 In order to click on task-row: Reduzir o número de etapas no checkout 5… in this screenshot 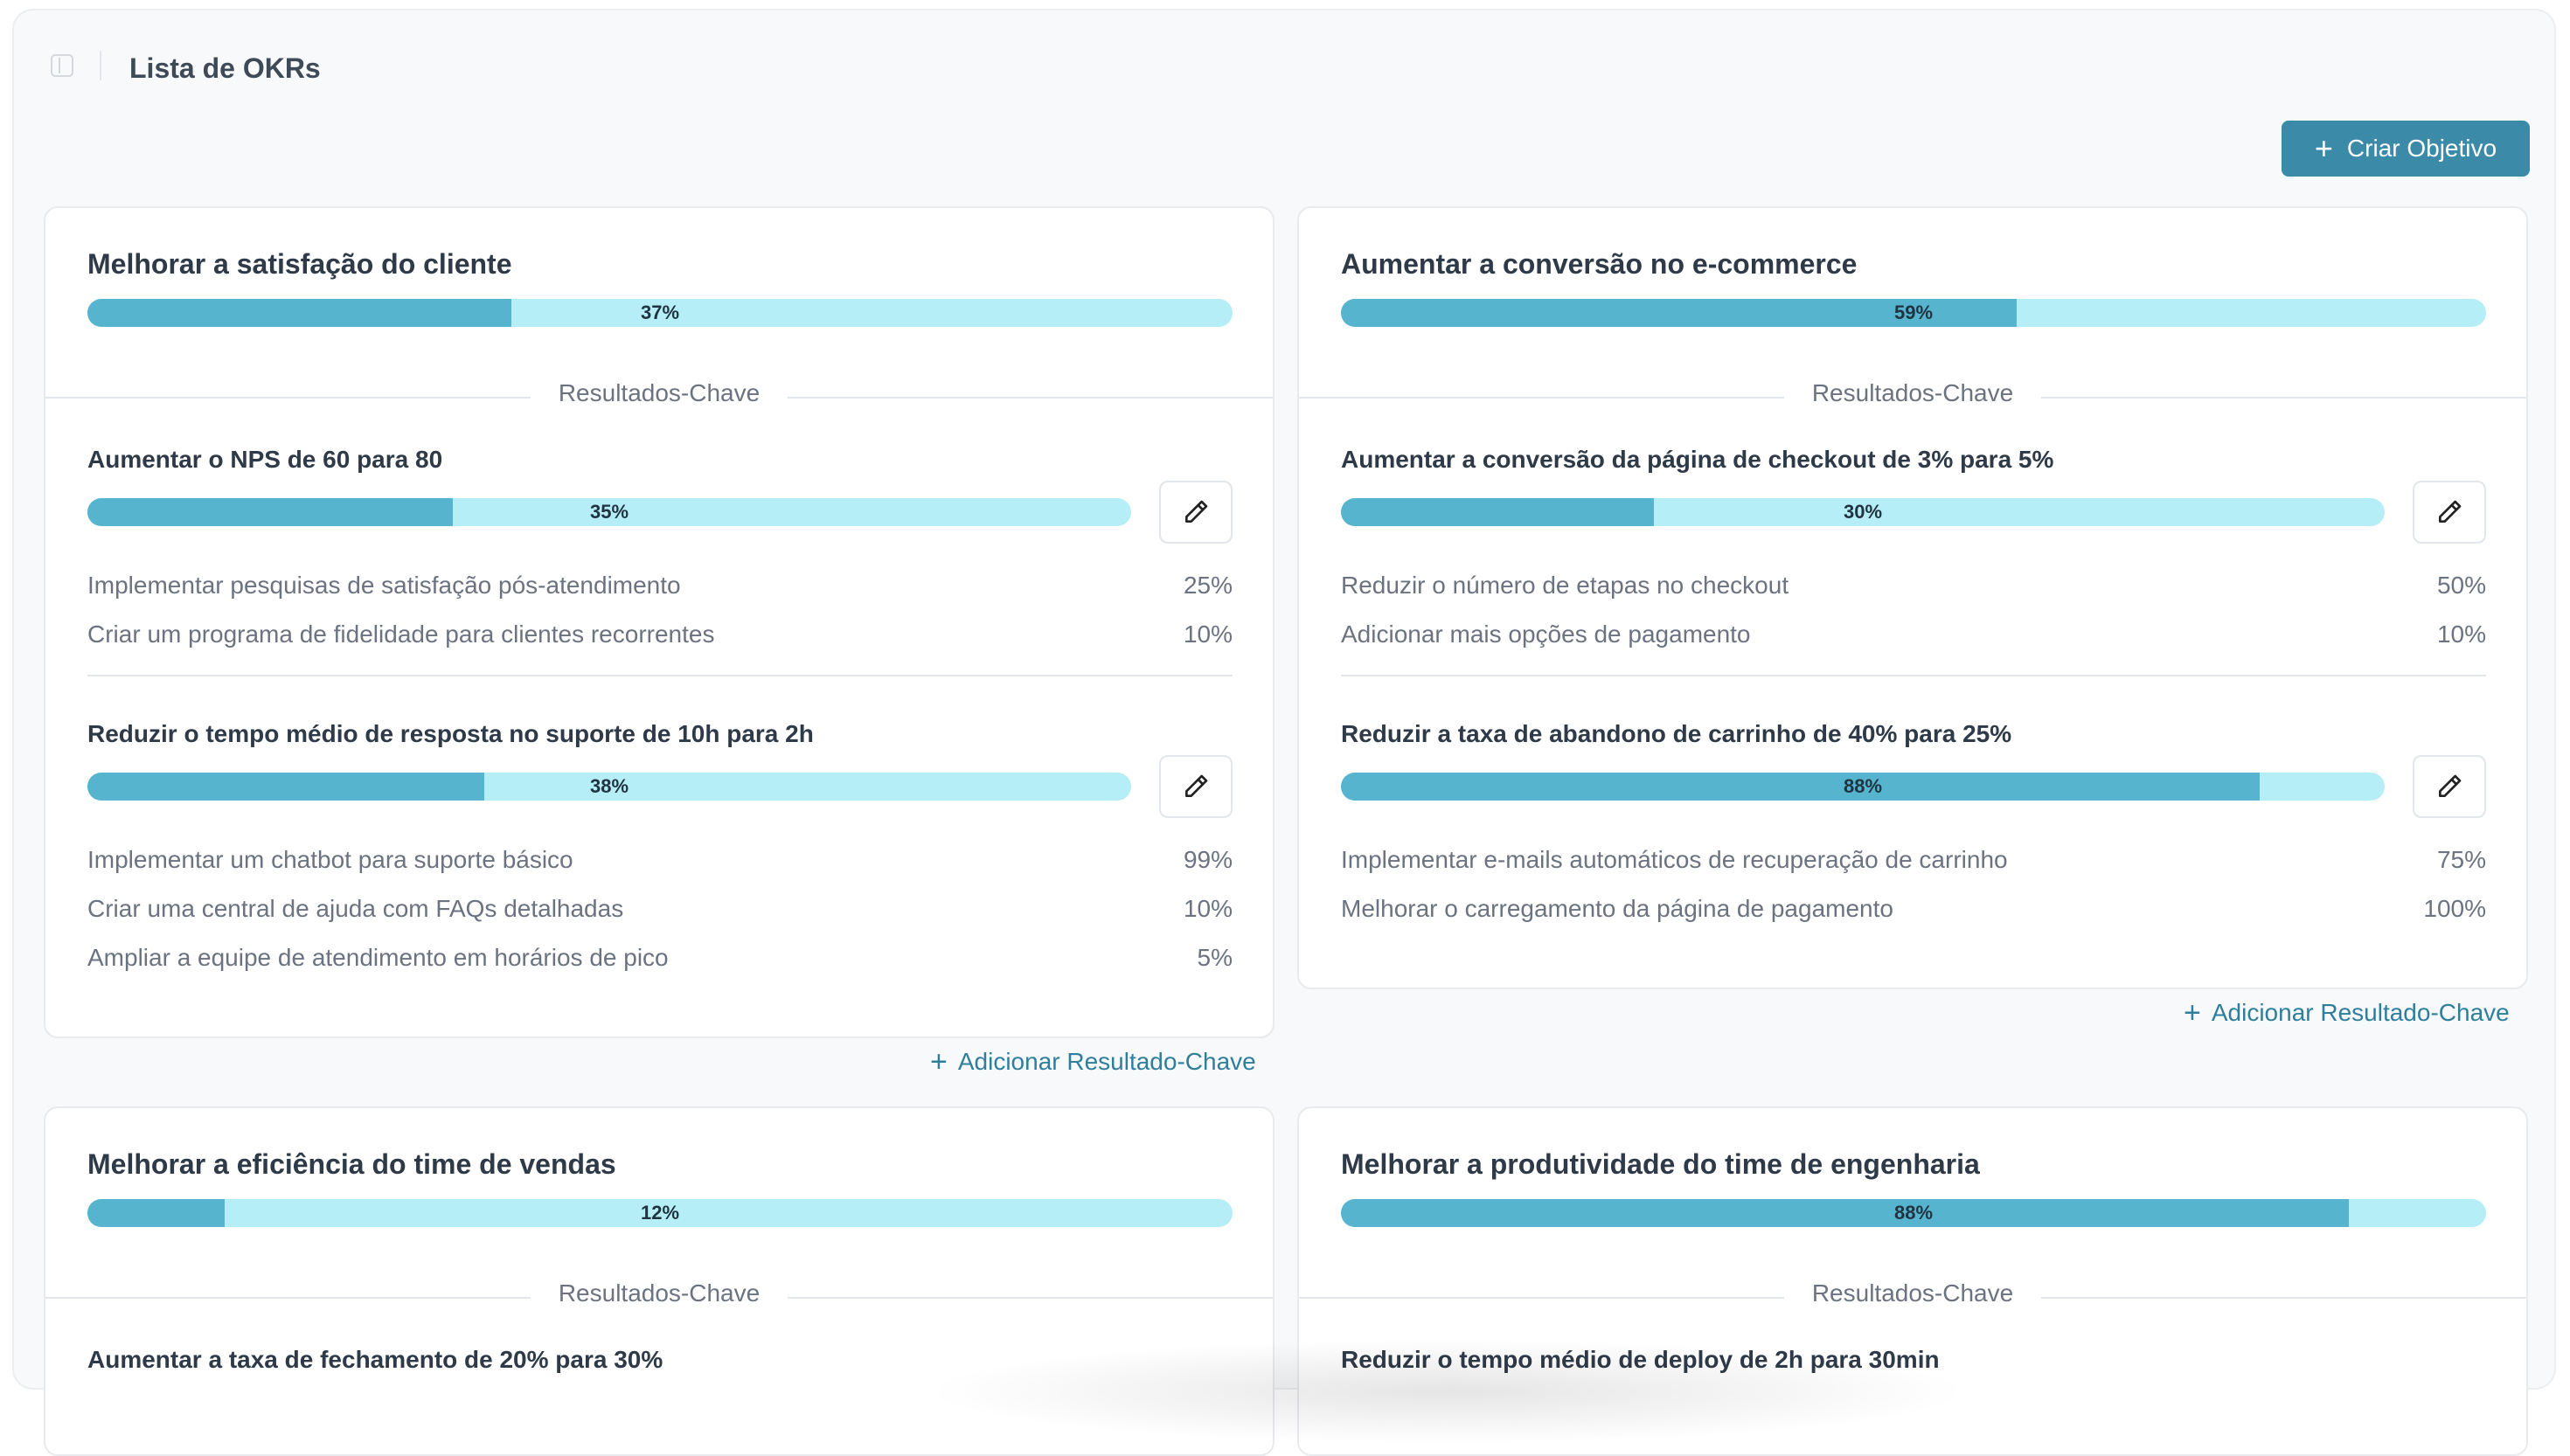, I will do `click(1913, 585)`.